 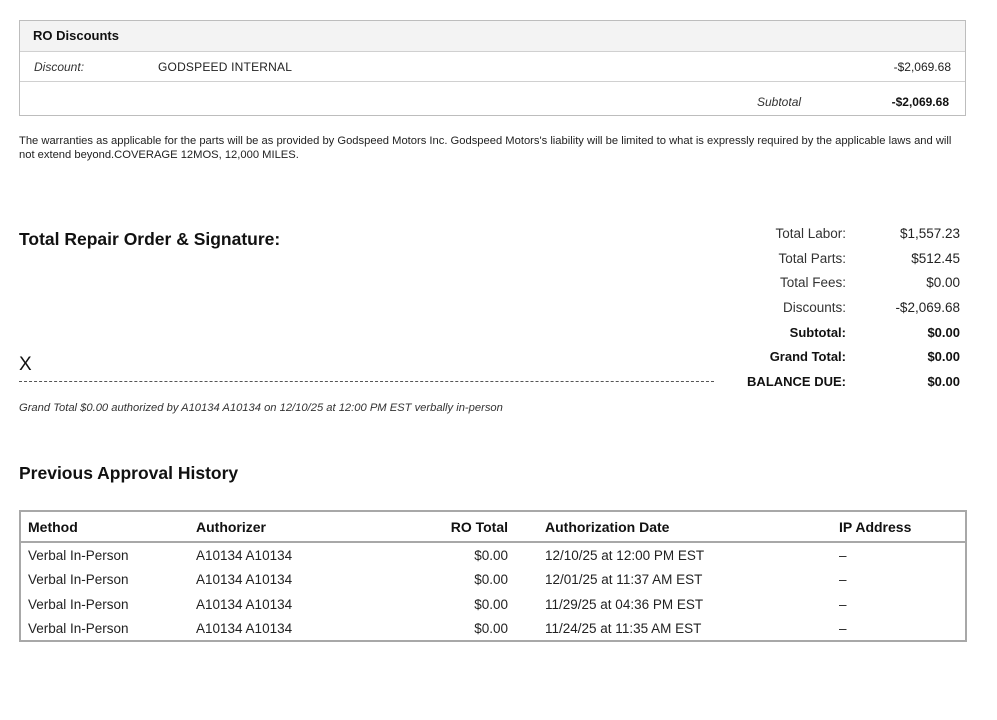 I want to click on balance-due-label: BALANCE DUE:, so click(x=796, y=381).